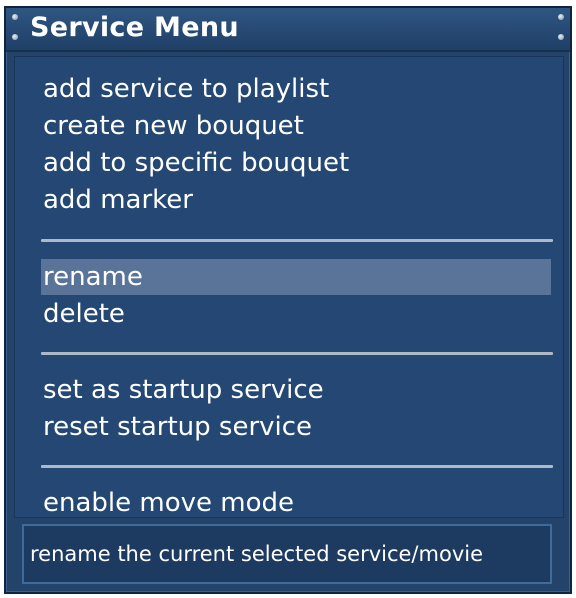 The width and height of the screenshot is (576, 598). What do you see at coordinates (173, 126) in the screenshot?
I see `menu-item-label: create new bouquet` at bounding box center [173, 126].